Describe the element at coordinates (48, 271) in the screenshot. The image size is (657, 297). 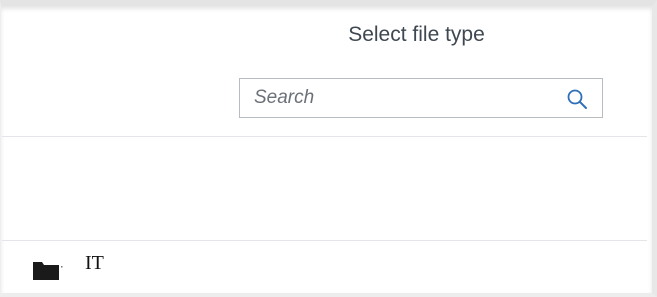
I see `folder-icon` at that location.